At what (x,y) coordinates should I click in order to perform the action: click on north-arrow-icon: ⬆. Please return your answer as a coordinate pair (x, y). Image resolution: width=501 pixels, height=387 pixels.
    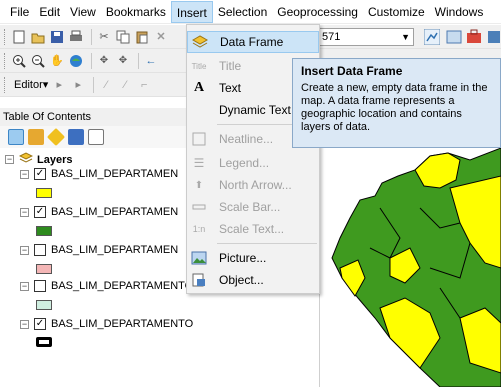
    Looking at the image, I should click on (199, 185).